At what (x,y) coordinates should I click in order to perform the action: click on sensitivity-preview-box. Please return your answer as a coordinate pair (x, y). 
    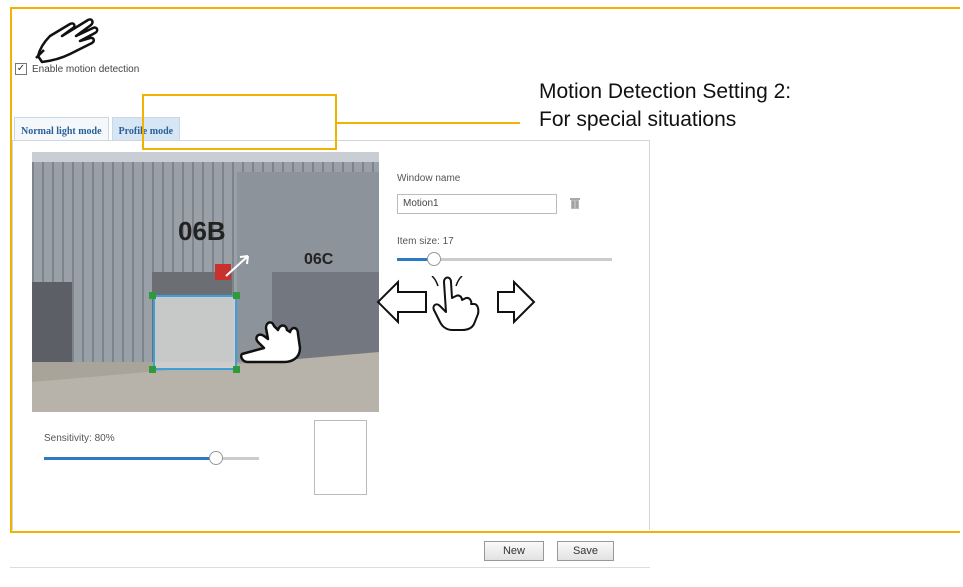
    Looking at the image, I should click on (340, 457).